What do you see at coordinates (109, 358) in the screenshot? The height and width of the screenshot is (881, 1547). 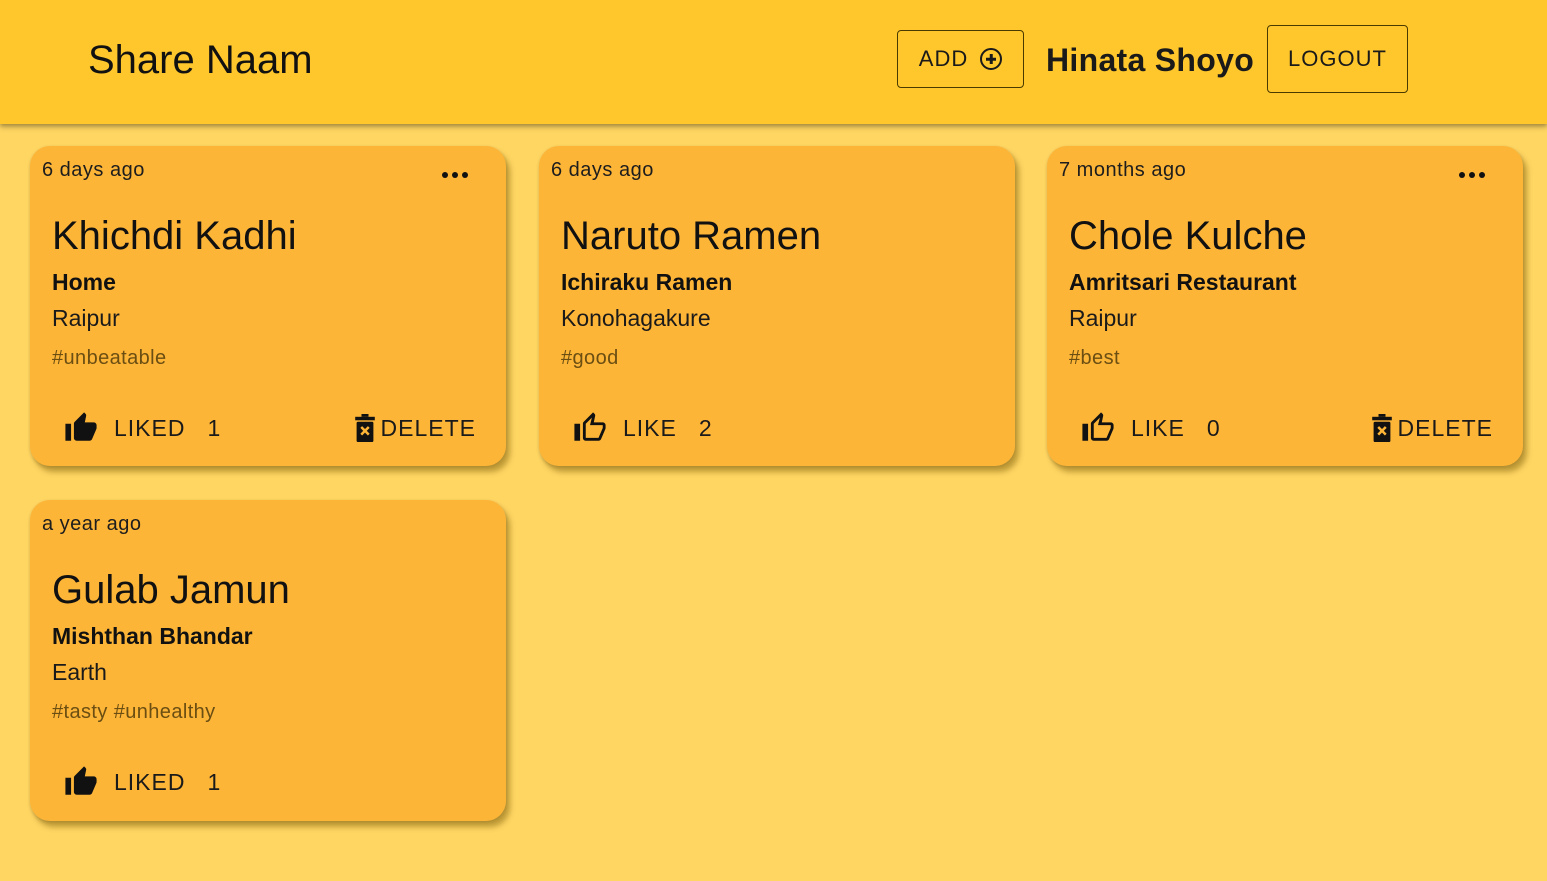 I see `post-tags: #unbeatable` at bounding box center [109, 358].